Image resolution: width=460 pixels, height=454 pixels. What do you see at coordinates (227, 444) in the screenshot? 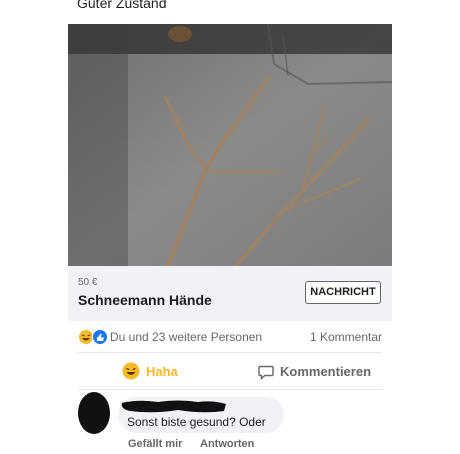
I see `comment-reply-link: Antworten` at bounding box center [227, 444].